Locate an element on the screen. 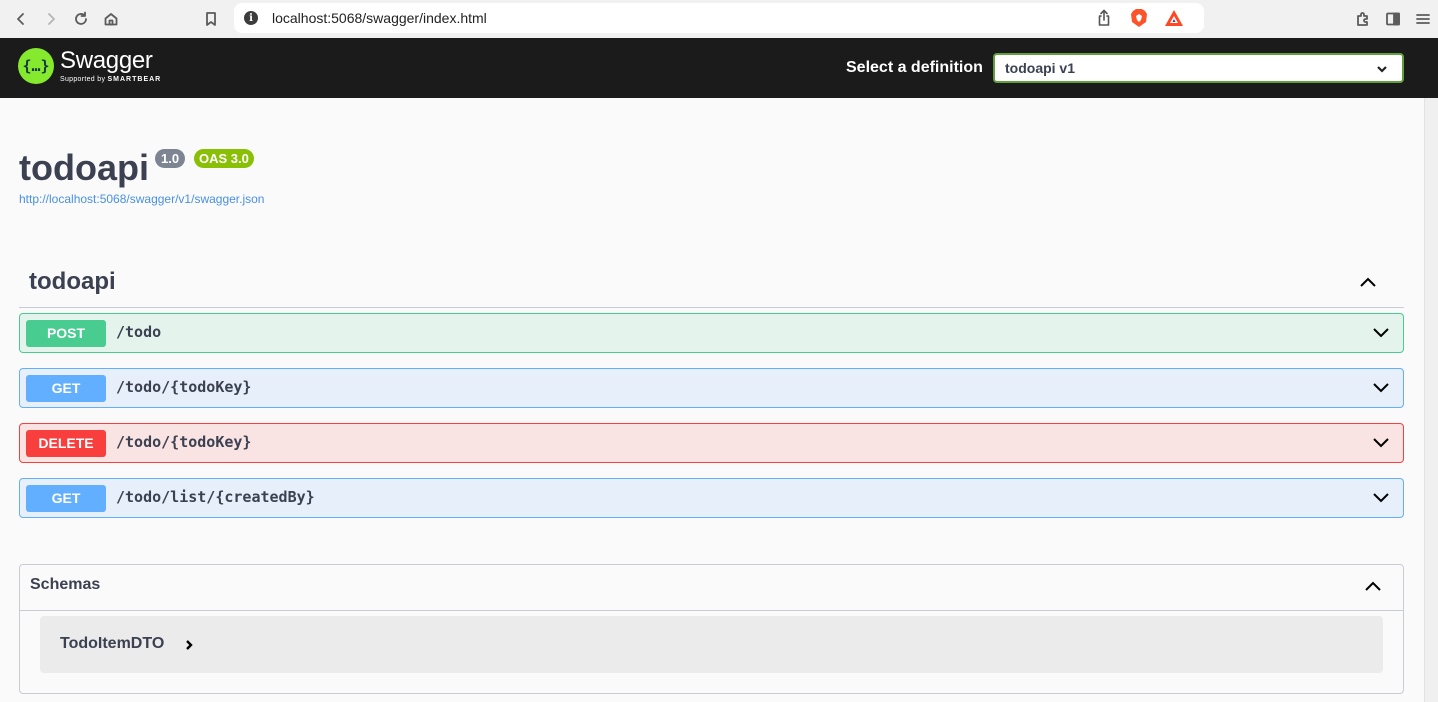 The image size is (1438, 702). menu-icon is located at coordinates (1423, 19).